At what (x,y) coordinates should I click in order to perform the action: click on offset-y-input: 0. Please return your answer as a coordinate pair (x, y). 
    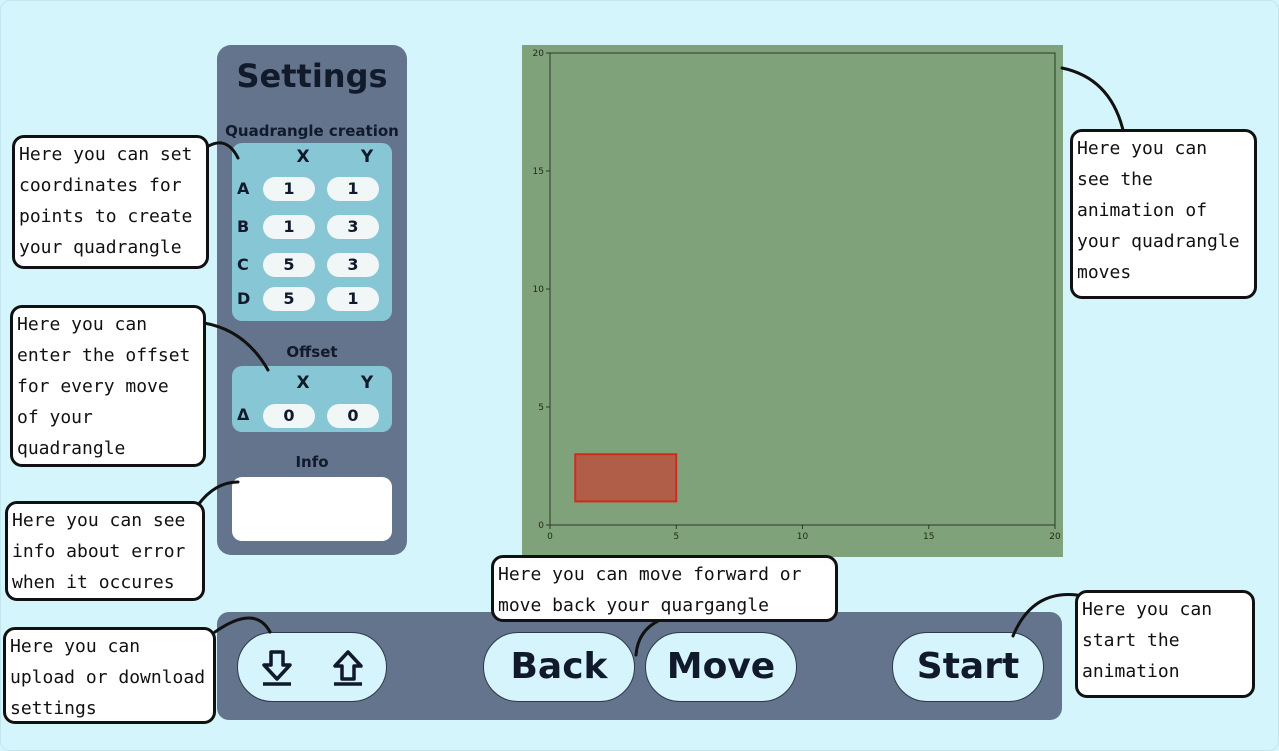
    Looking at the image, I should click on (353, 416).